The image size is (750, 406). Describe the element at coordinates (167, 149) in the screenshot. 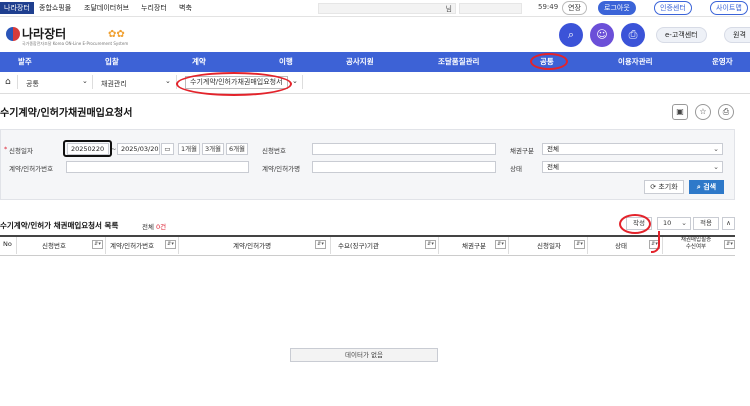

I see `calendar-icon: ▭` at that location.